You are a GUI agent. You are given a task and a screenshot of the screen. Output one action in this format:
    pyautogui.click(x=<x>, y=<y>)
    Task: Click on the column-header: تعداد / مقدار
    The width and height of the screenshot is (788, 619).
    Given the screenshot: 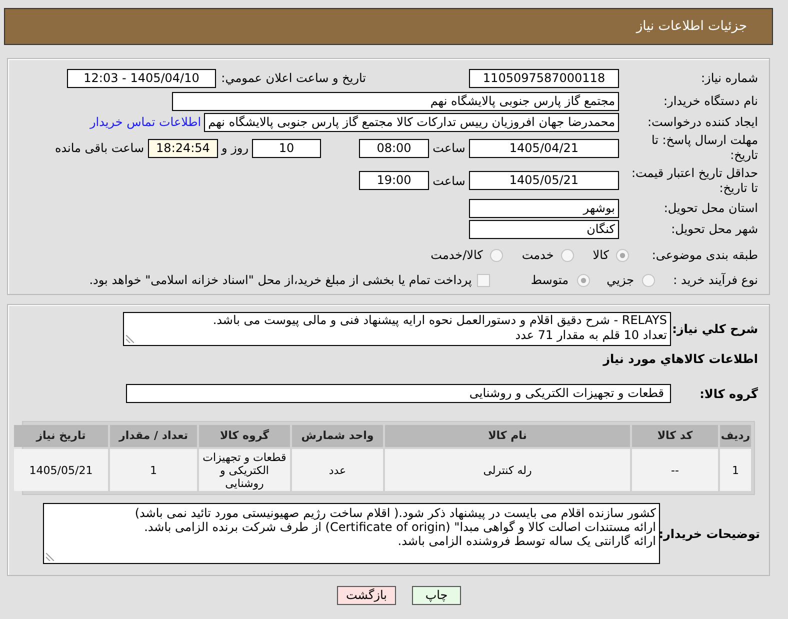 What is the action you would take?
    pyautogui.click(x=153, y=436)
    